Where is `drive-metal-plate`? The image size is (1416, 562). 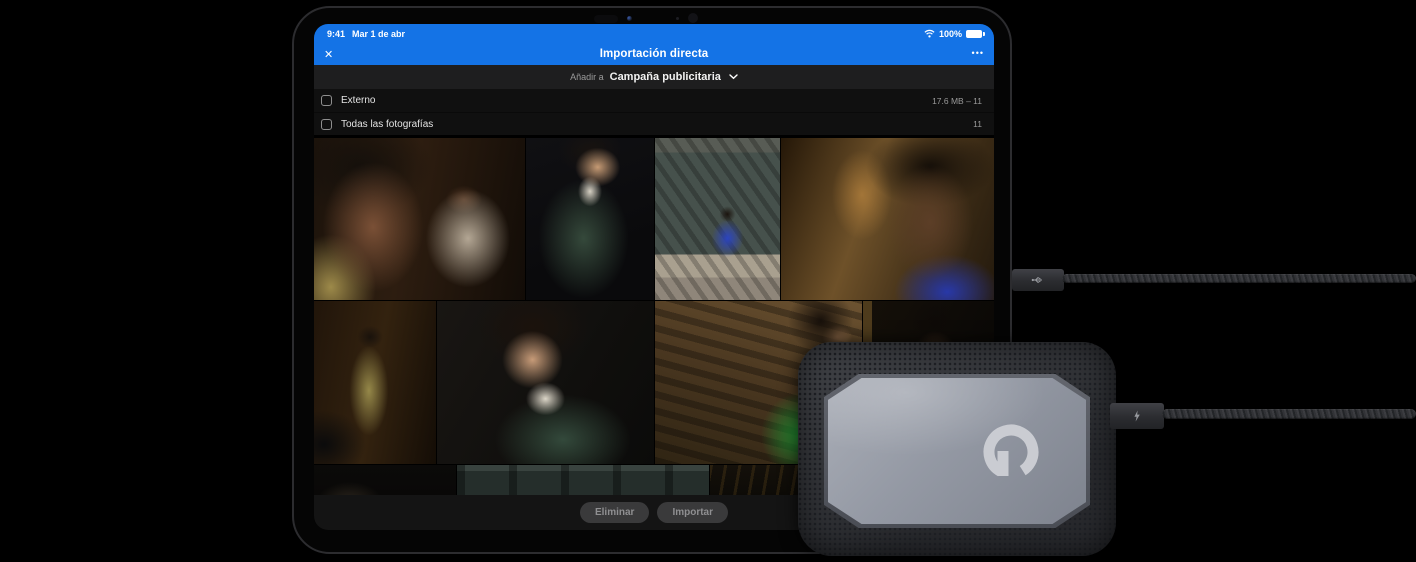 drive-metal-plate is located at coordinates (957, 451).